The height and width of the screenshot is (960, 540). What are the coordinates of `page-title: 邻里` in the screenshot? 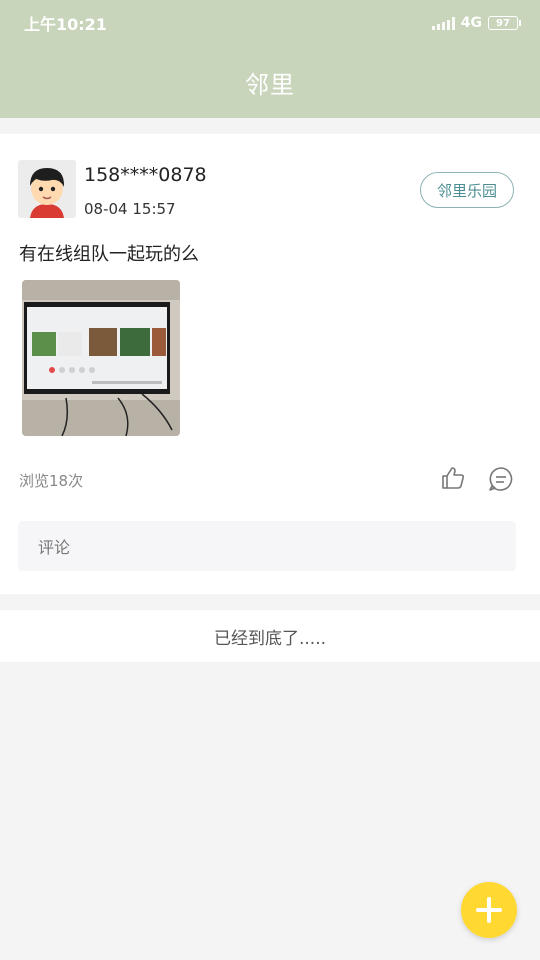 It's located at (270, 84).